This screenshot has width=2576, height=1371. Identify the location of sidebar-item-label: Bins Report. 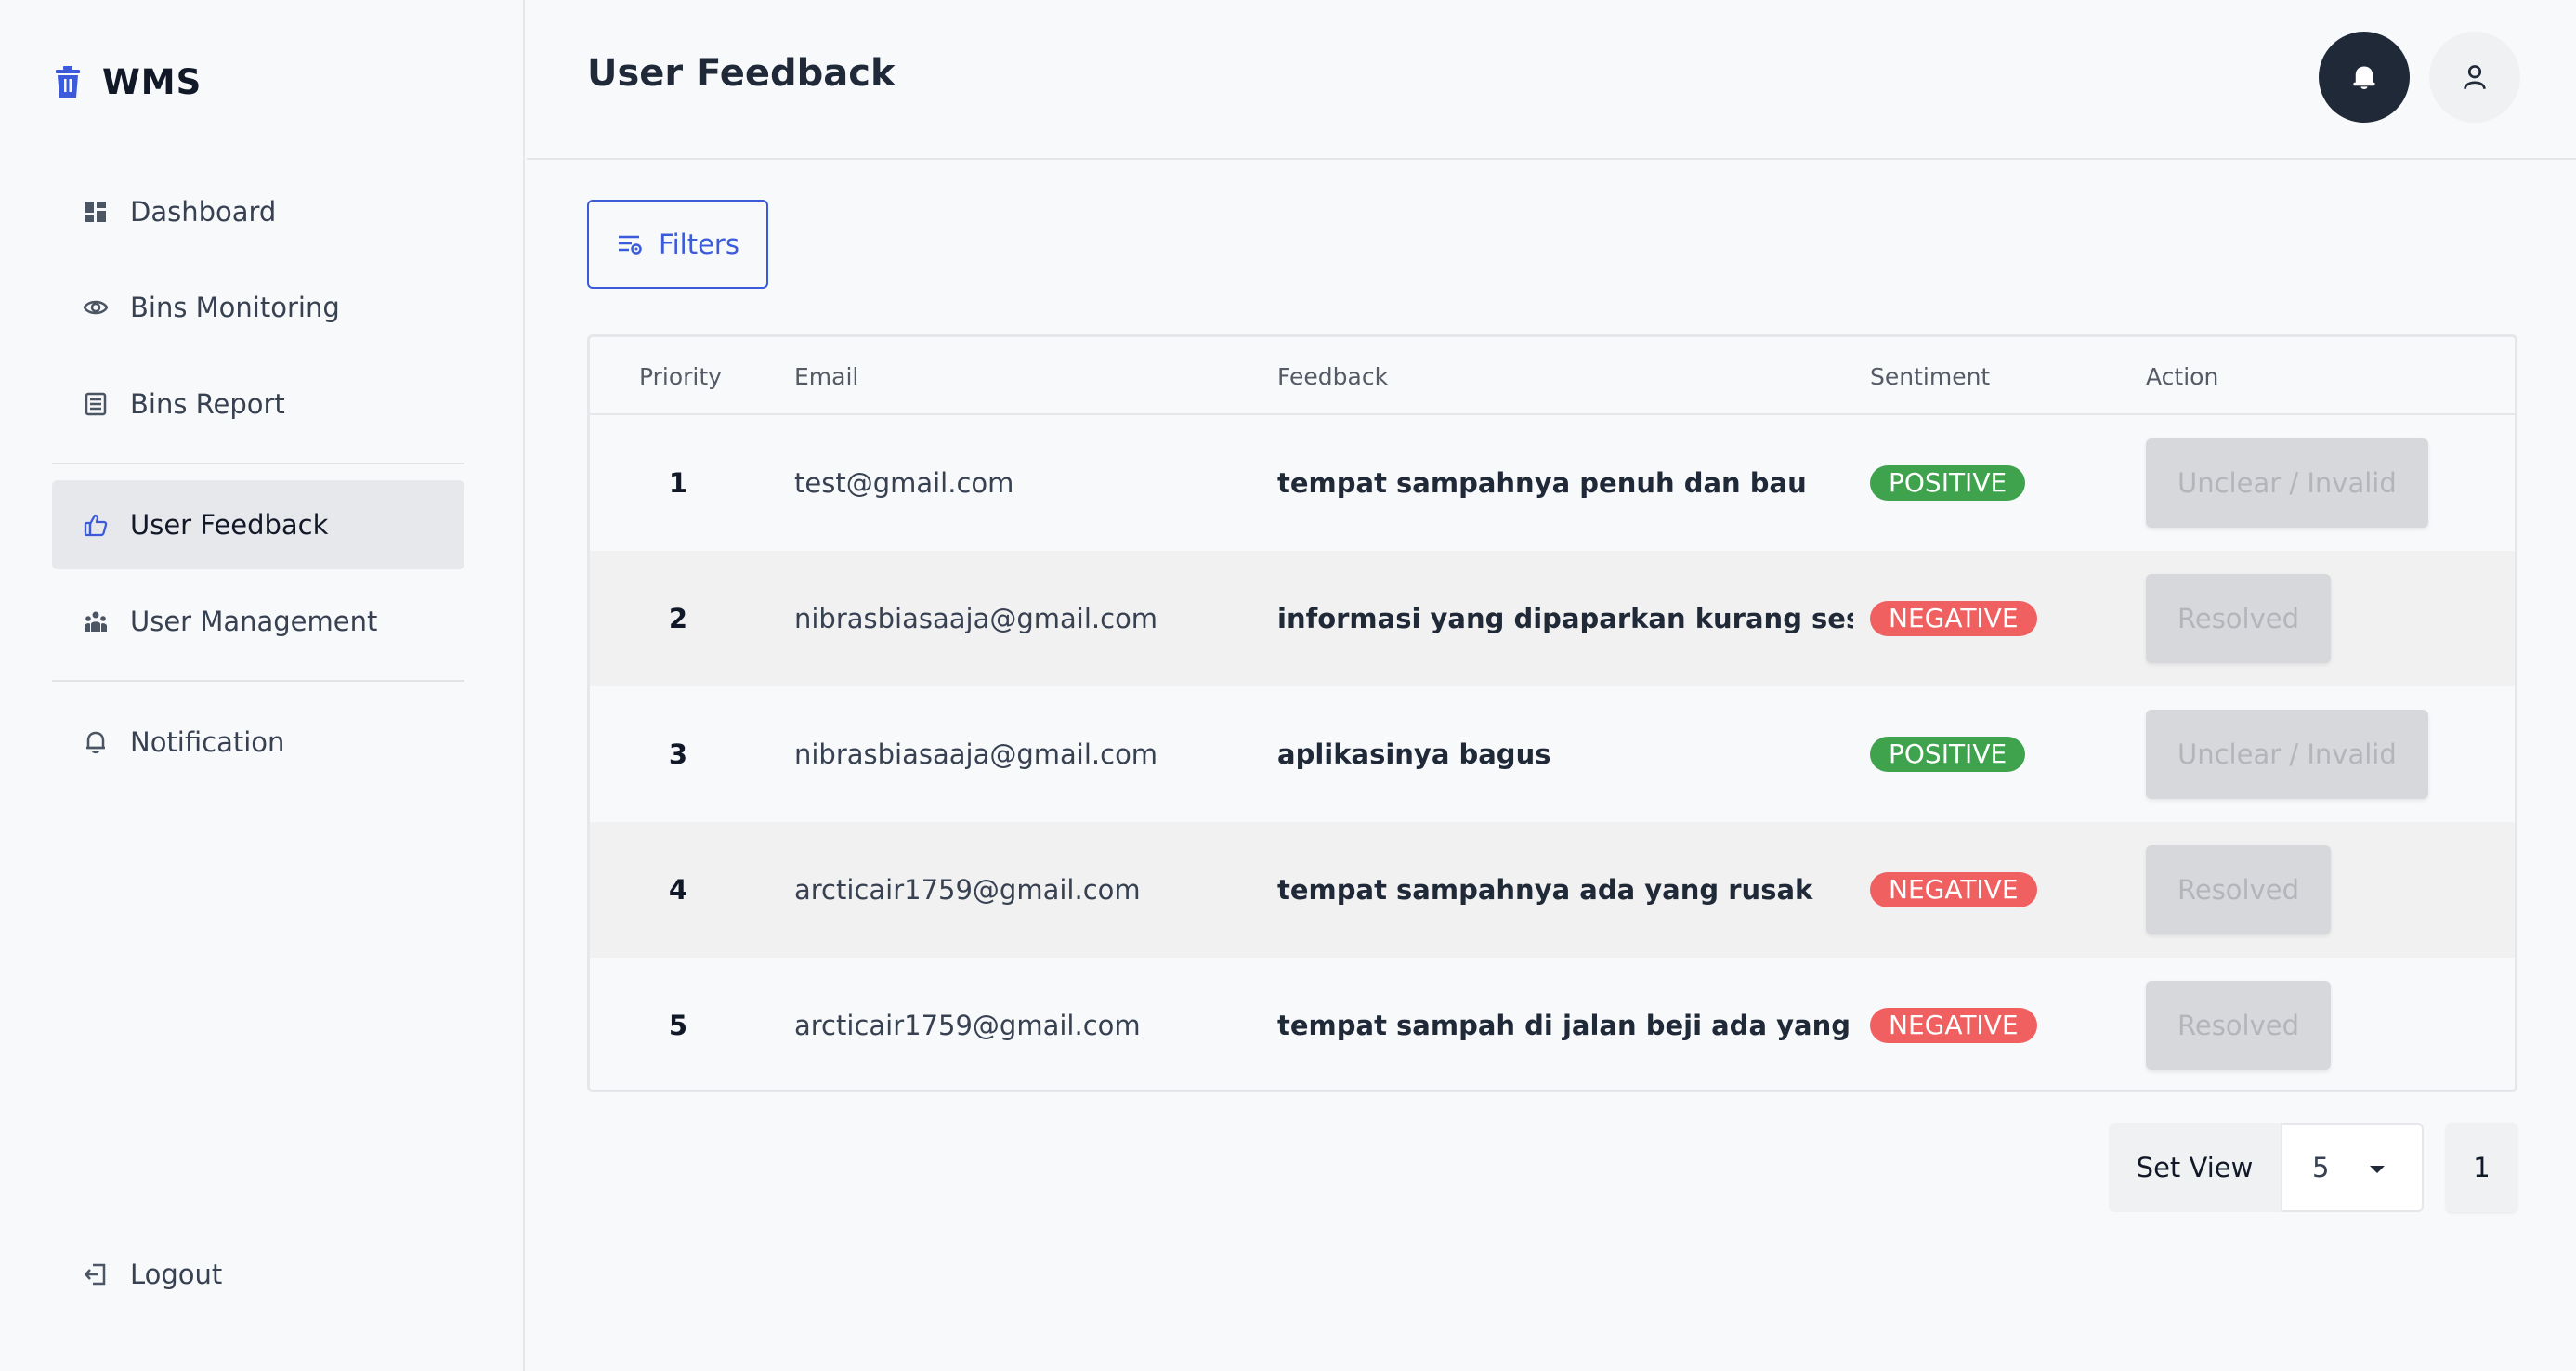
(208, 404).